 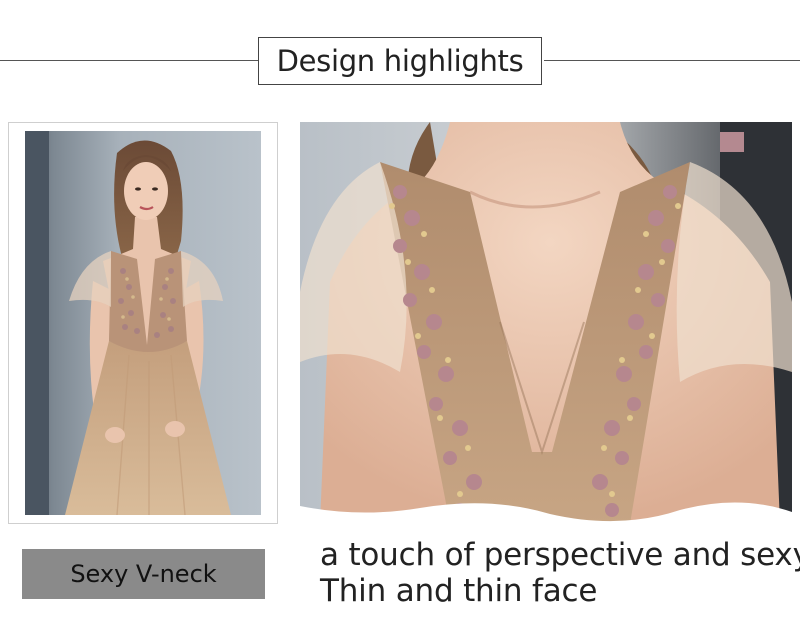 I want to click on section-title: Design highlights, so click(x=400, y=61).